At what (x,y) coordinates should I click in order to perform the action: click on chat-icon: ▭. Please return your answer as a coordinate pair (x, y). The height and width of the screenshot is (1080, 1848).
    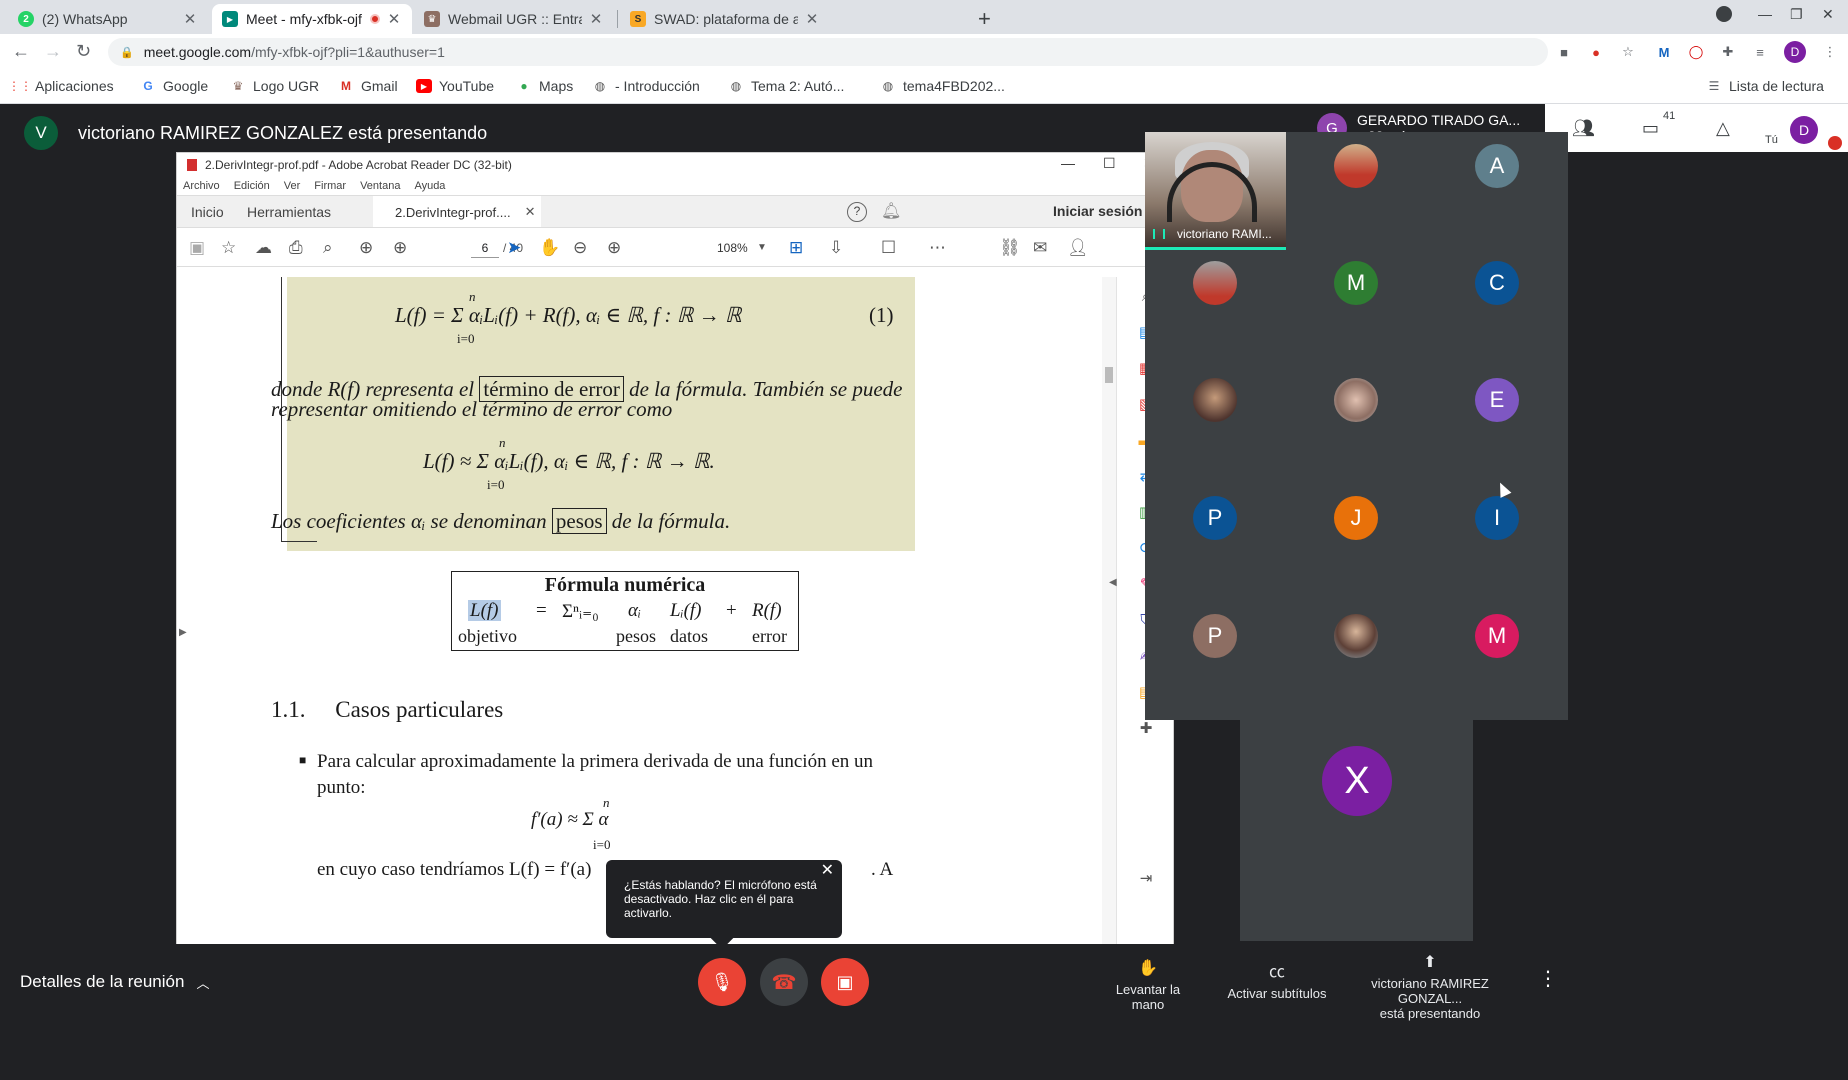
    Looking at the image, I should click on (1650, 128).